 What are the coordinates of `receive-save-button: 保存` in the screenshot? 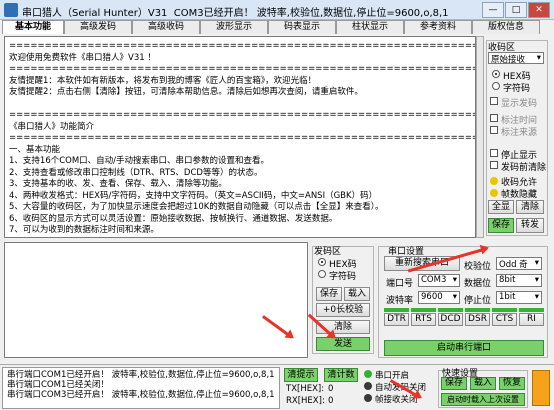 It's located at (501, 225).